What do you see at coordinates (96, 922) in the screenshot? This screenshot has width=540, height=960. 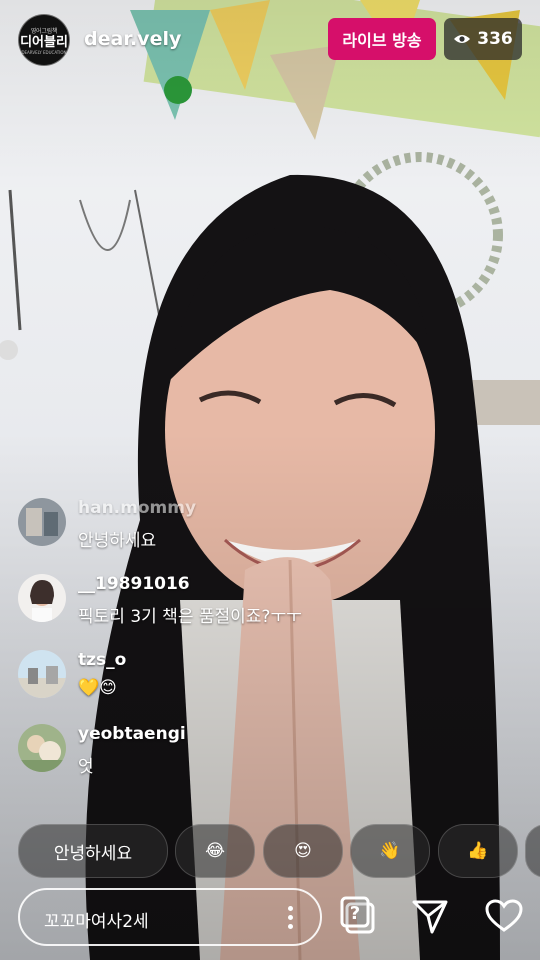 I see `comment-input-text: 꼬꼬마여사2세` at bounding box center [96, 922].